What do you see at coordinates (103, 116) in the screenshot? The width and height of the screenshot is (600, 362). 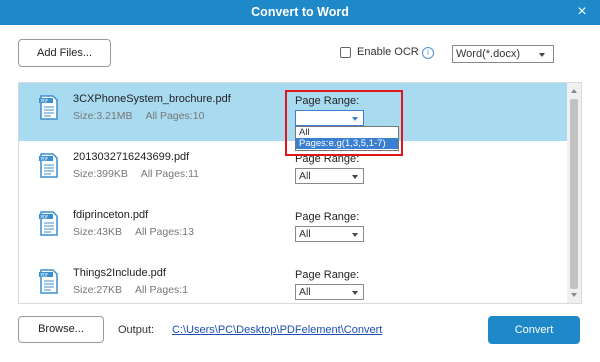 I see `file-size: Size:3.21MB` at bounding box center [103, 116].